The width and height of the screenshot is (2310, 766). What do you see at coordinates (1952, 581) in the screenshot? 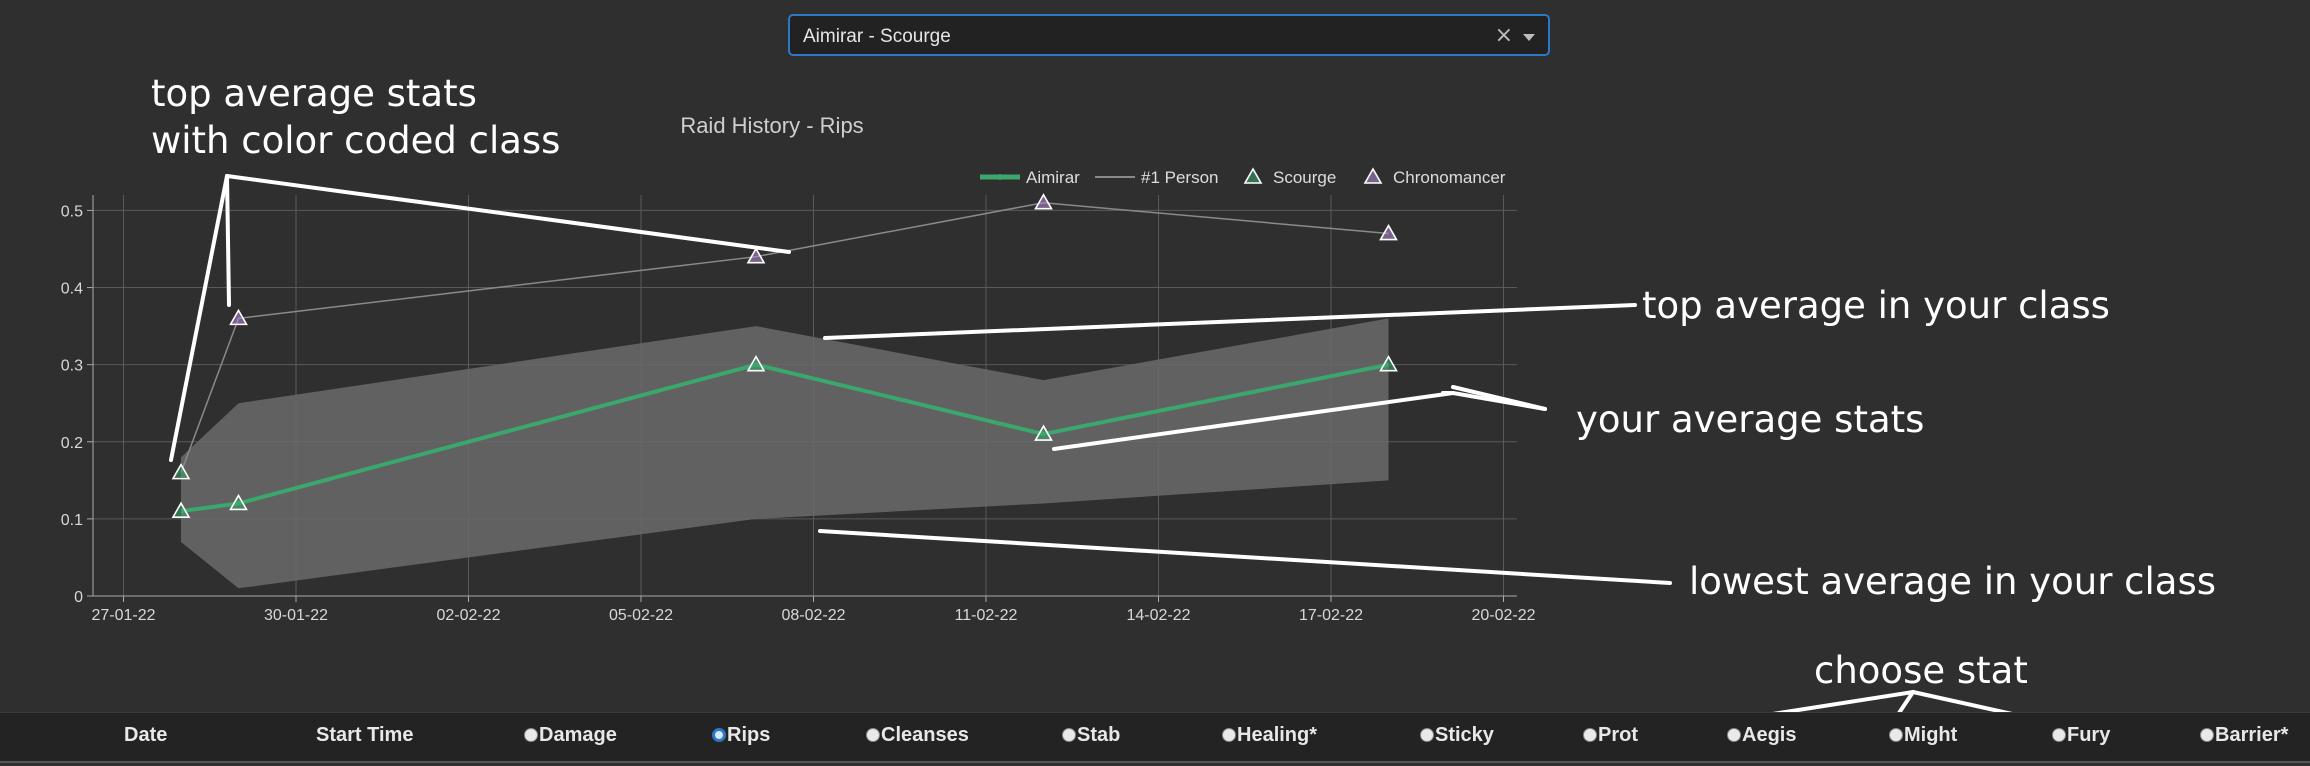
I see `annotation-text: lowest average in your class` at bounding box center [1952, 581].